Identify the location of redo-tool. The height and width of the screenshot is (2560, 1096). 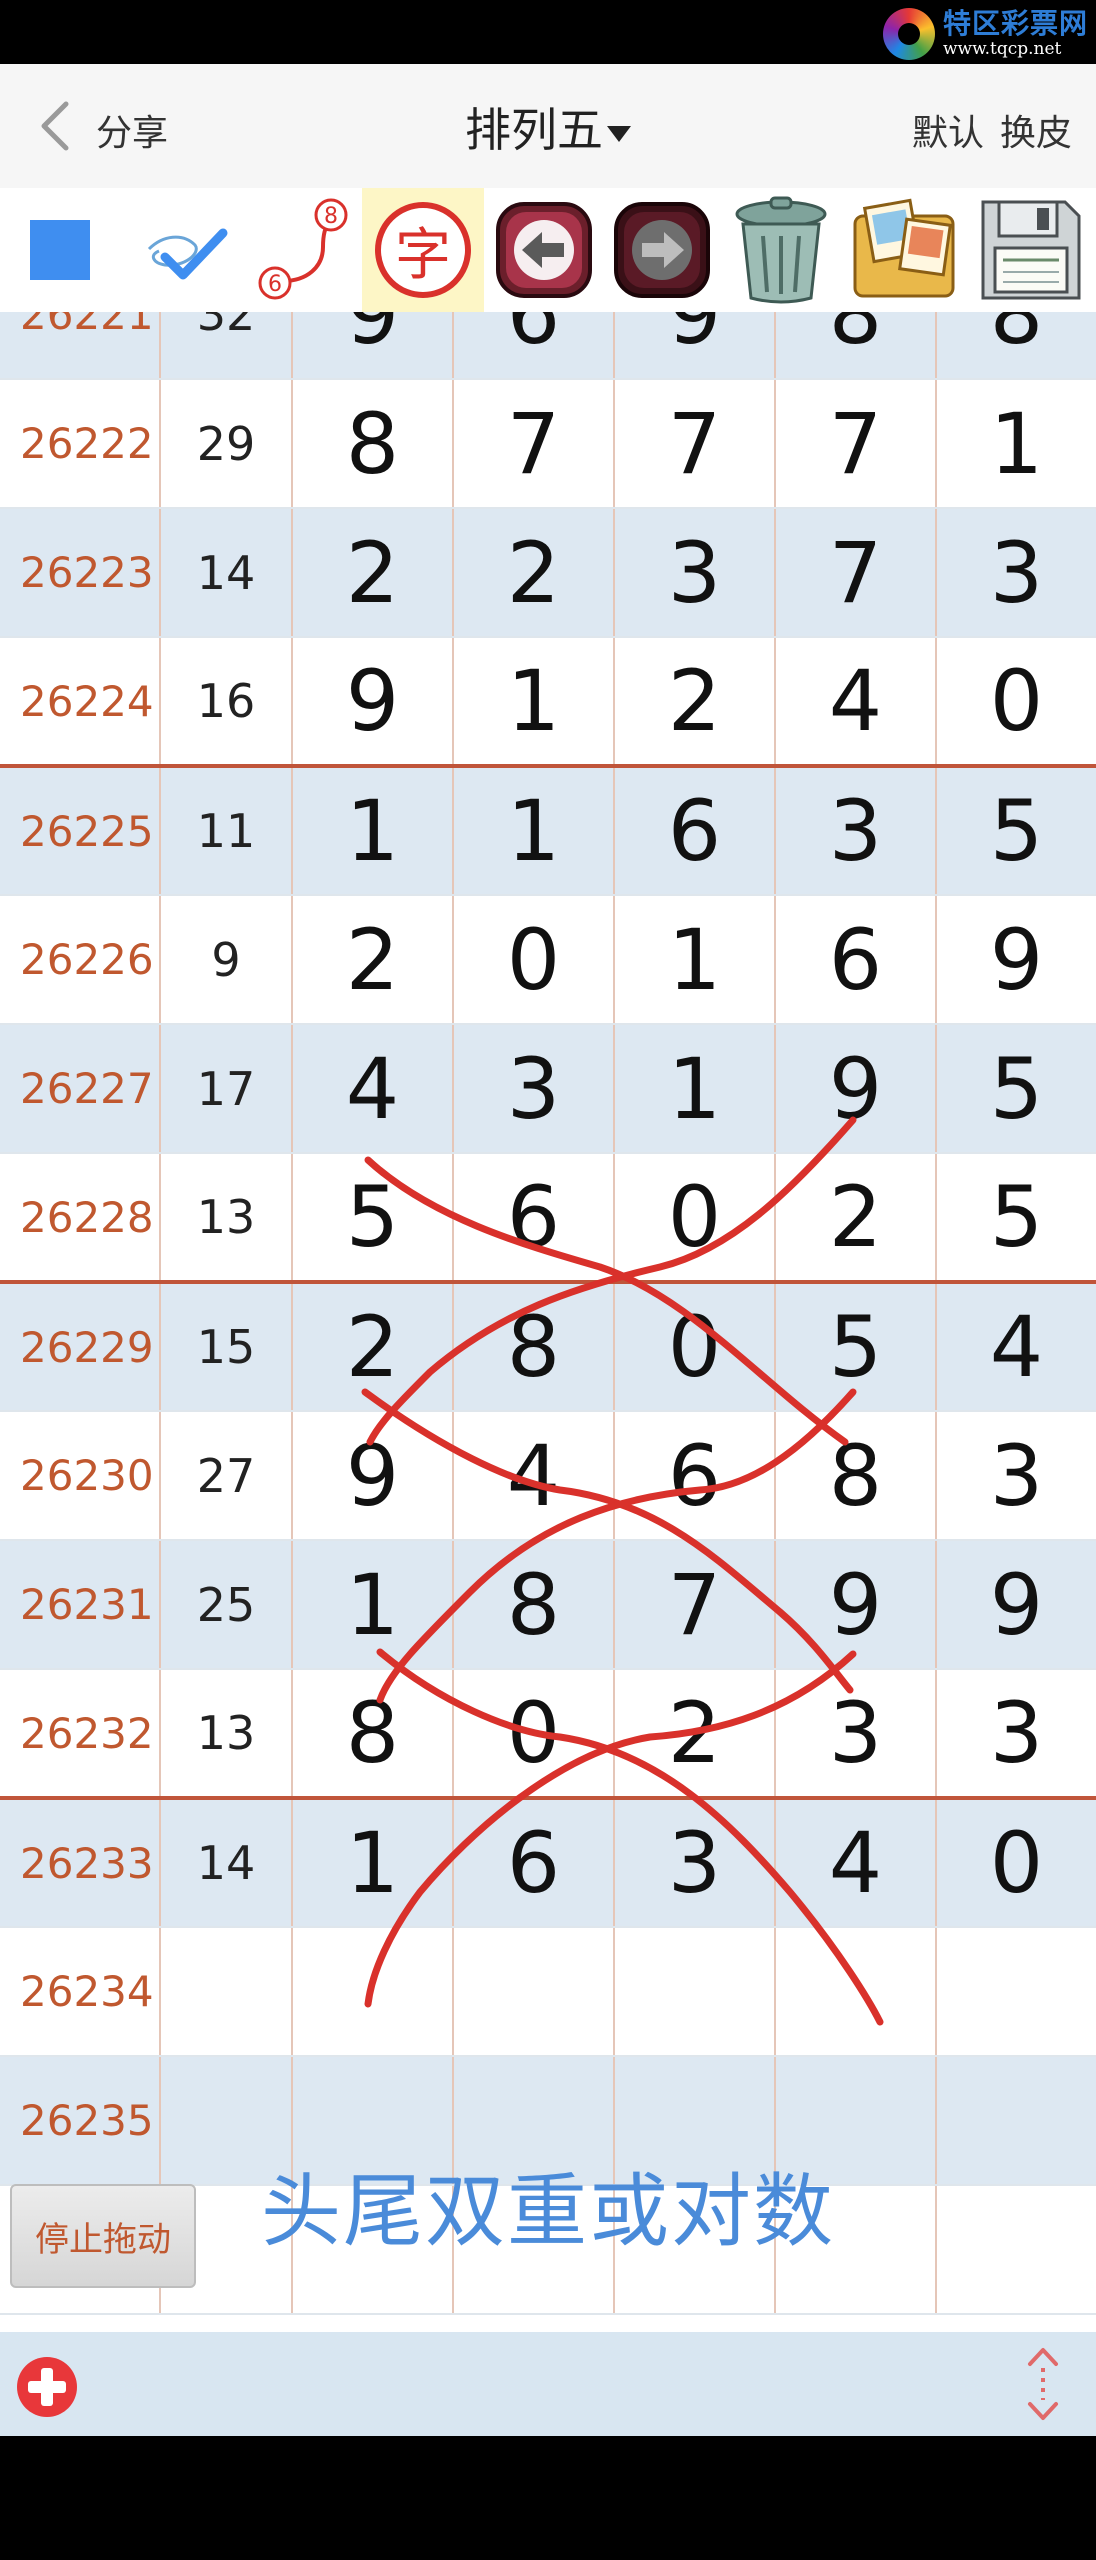
(662, 250).